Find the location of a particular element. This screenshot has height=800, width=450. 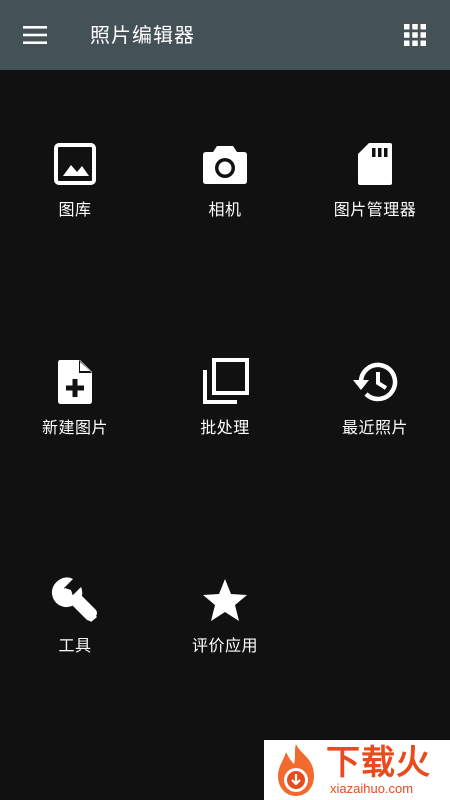

flame-logo-icon is located at coordinates (296, 770).